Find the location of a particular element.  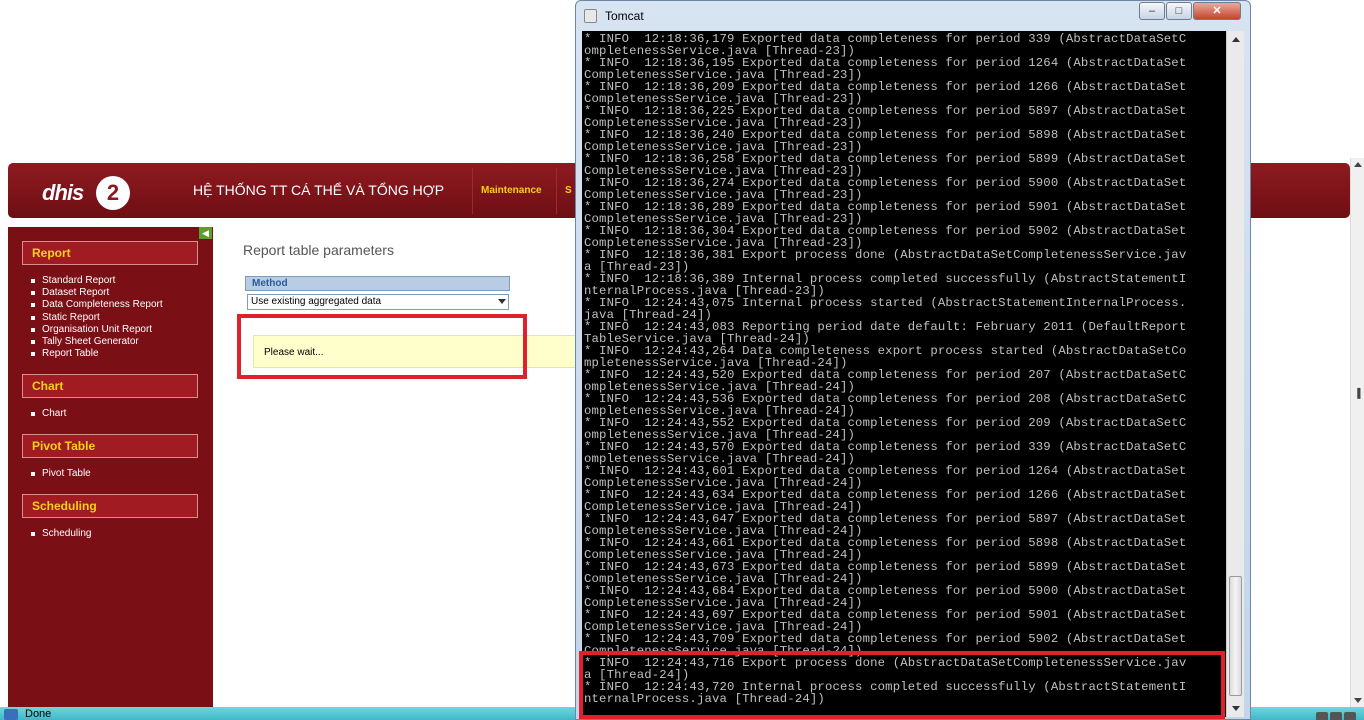

scroll-grip-icon: ▐ is located at coordinates (1357, 393).